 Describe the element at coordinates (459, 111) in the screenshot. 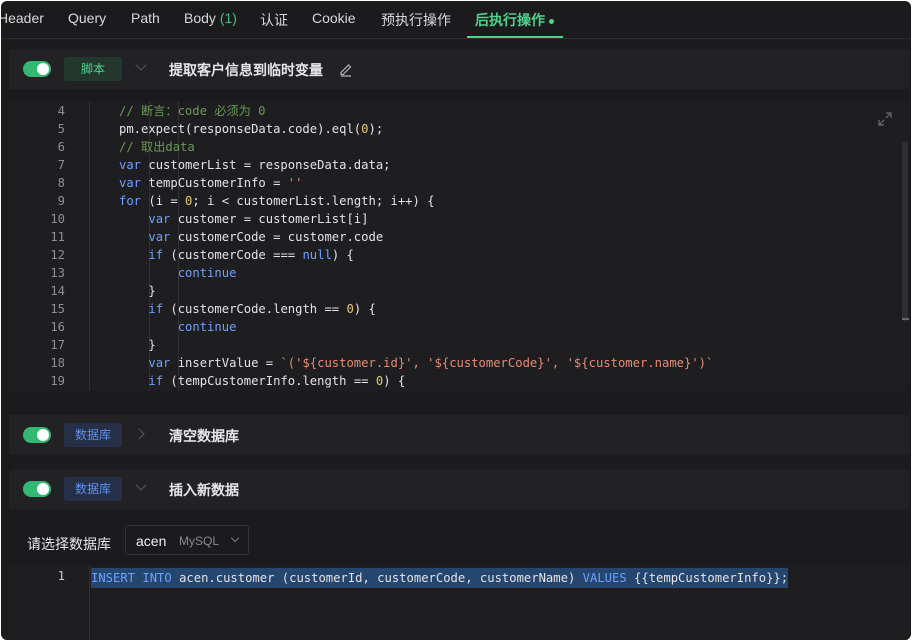

I see `code-line: 4 // 断言：code 必须为 0` at that location.